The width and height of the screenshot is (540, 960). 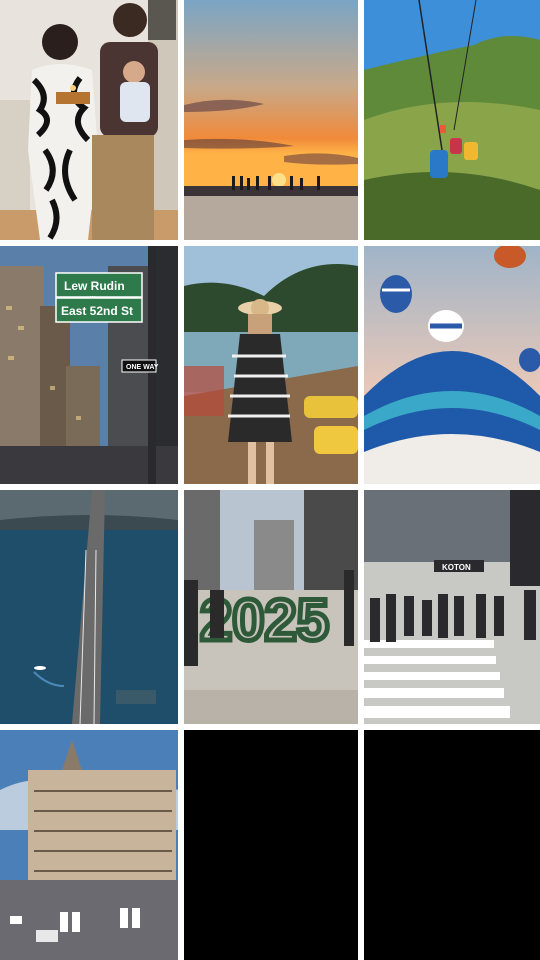 I want to click on sign-lew-rudin: Lew Rudin, so click(x=94, y=286).